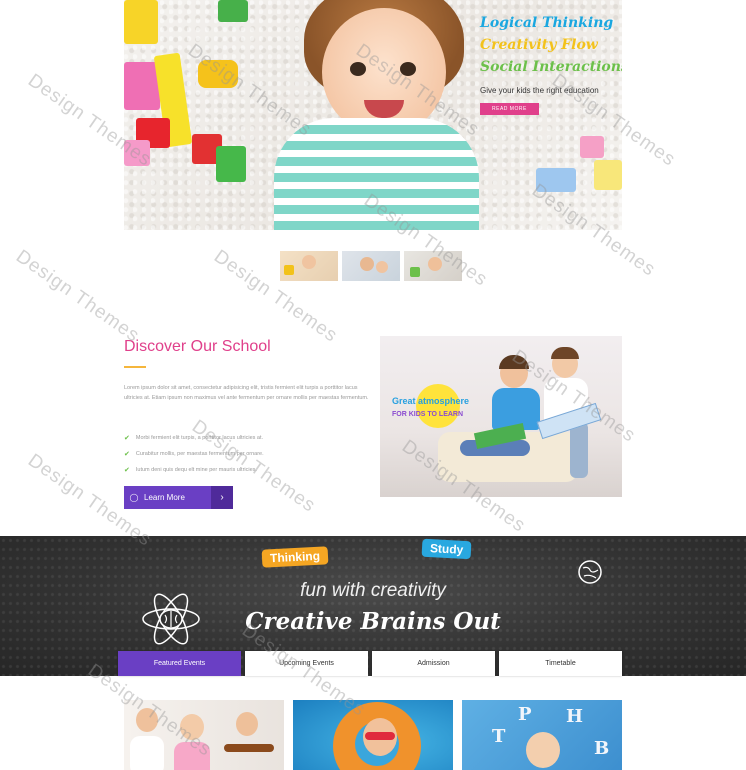 This screenshot has width=746, height=770. What do you see at coordinates (551, 67) in the screenshot?
I see `hero-line-social-interactions: Social Interactions` at bounding box center [551, 67].